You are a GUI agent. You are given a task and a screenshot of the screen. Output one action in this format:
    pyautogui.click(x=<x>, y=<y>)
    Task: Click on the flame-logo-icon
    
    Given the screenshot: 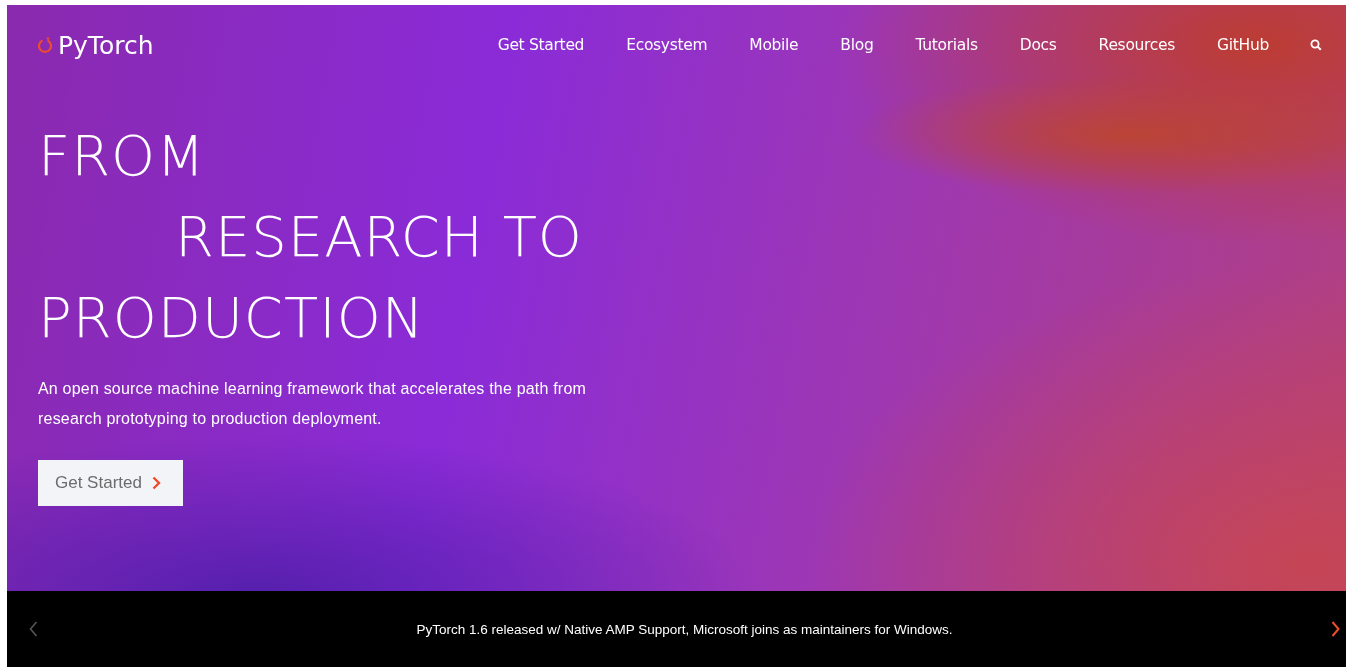 What is the action you would take?
    pyautogui.click(x=45, y=45)
    